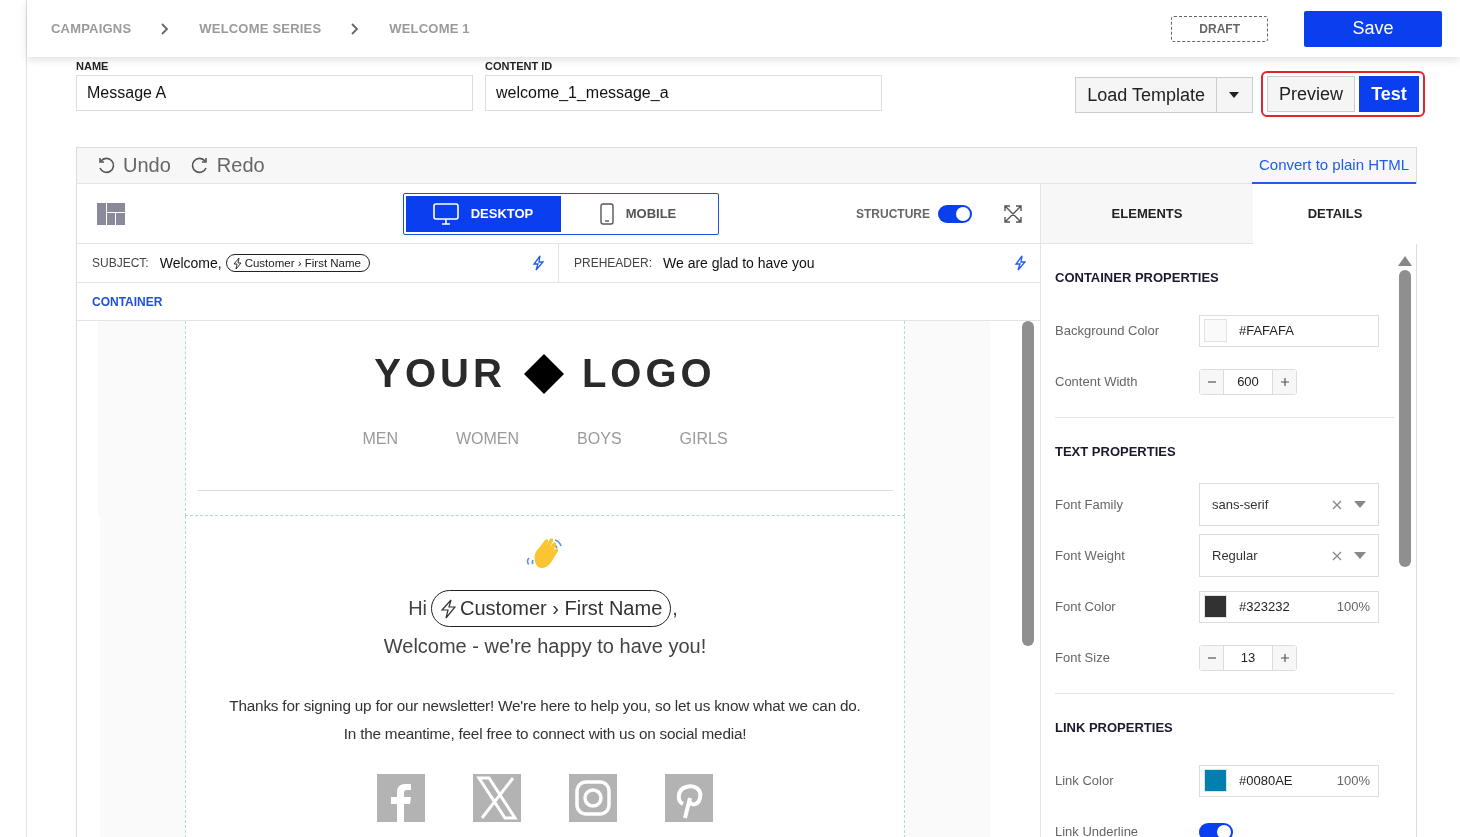  I want to click on save-button: Save, so click(1373, 28).